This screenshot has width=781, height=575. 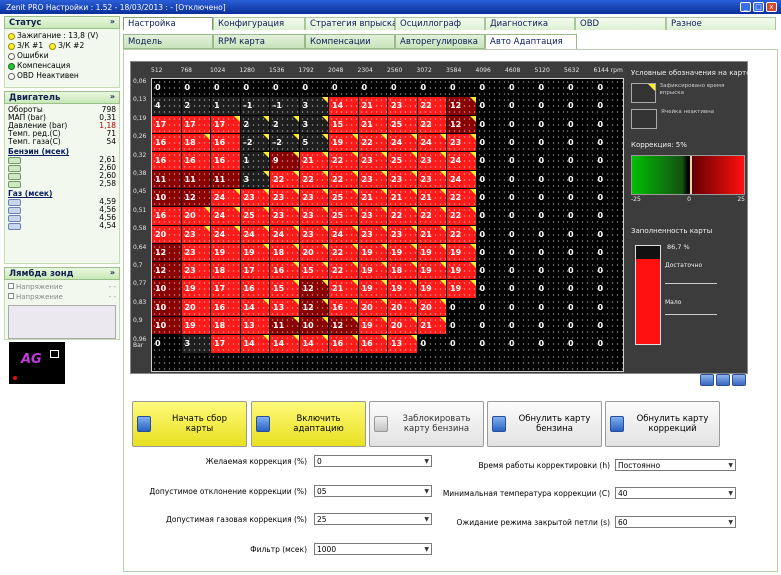 I want to click on allowed-deviation-select: 05 ▼, so click(x=373, y=491).